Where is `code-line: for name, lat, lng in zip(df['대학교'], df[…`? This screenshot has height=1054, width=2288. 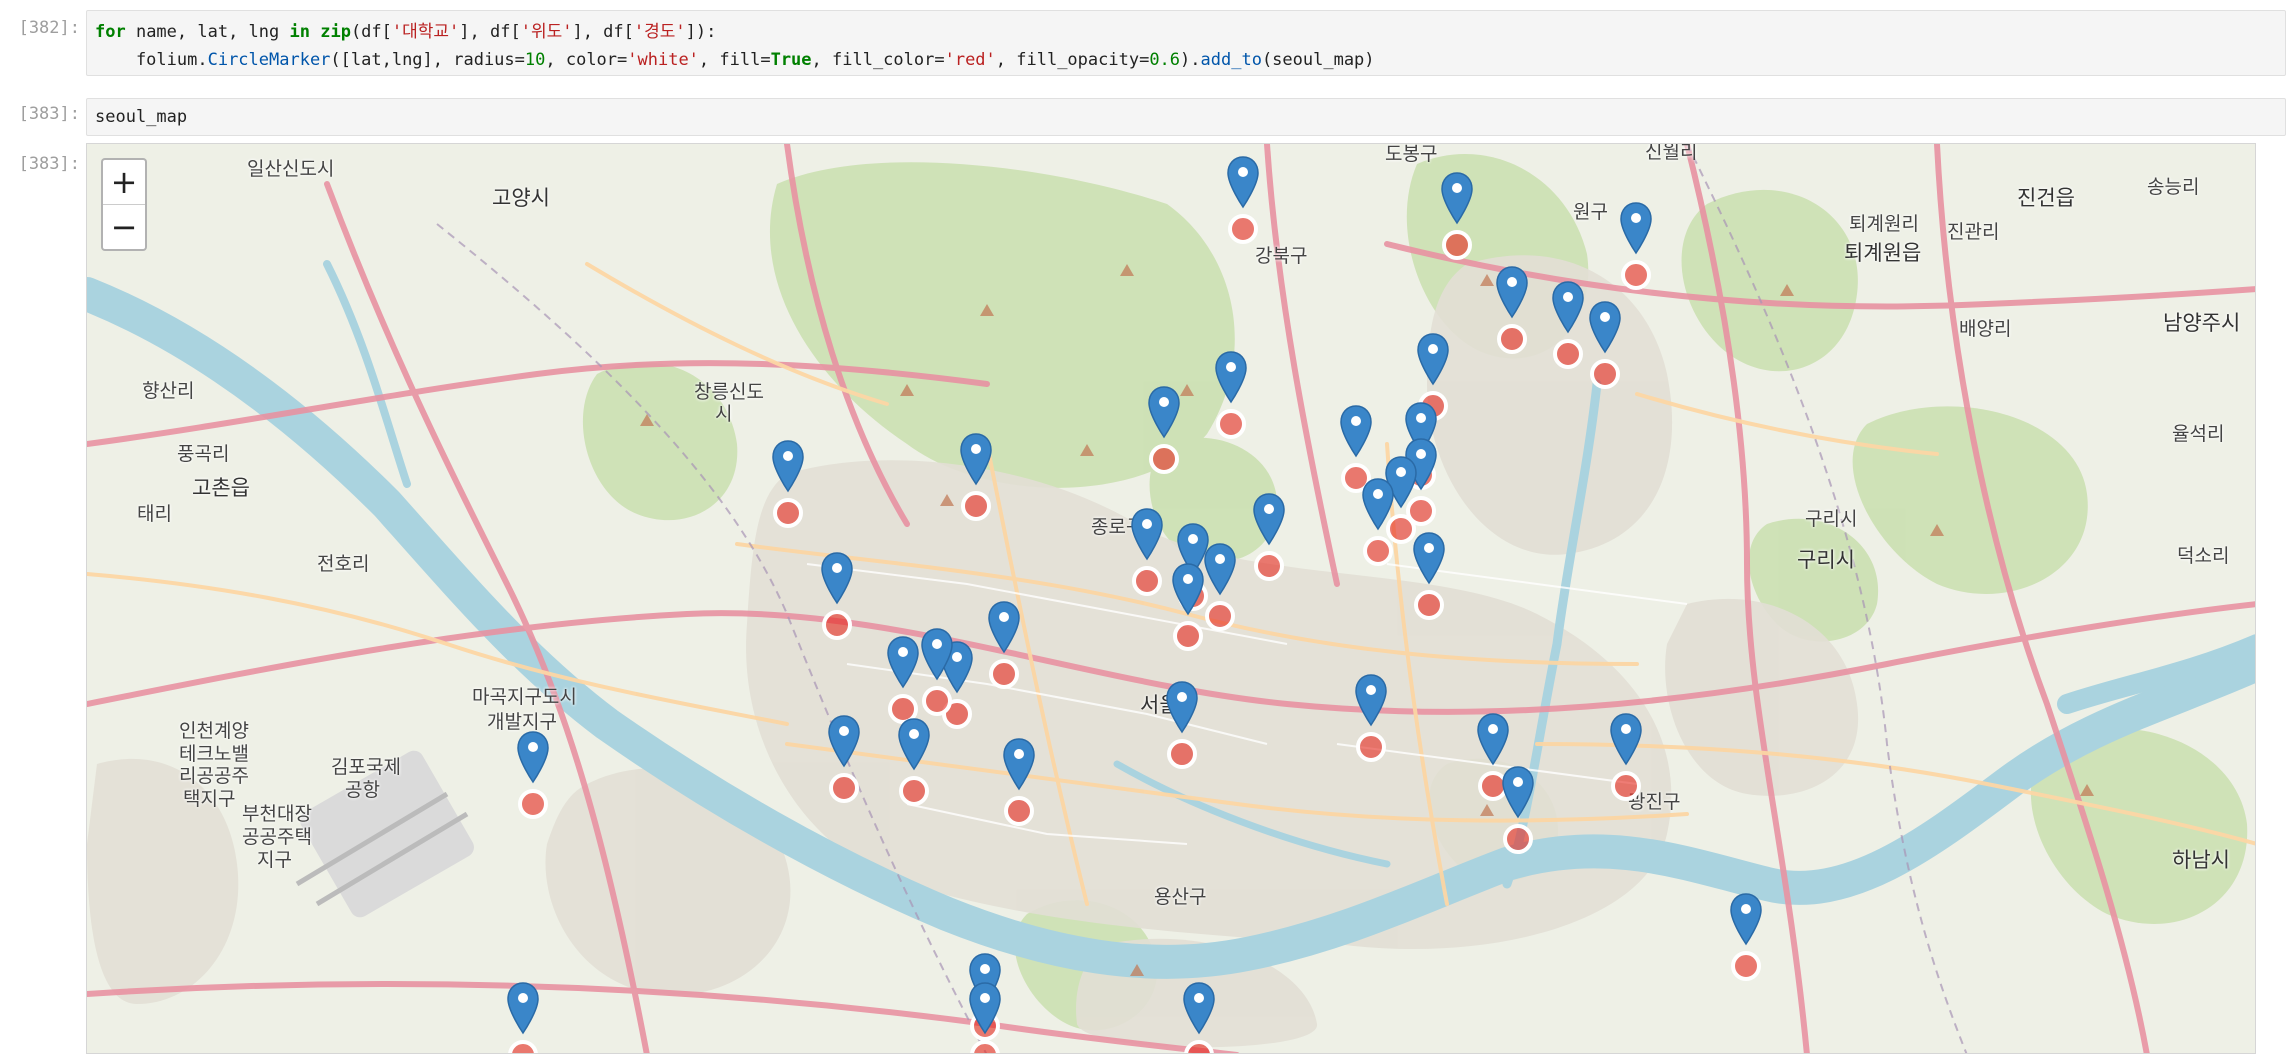 code-line: for name, lat, lng in zip(df['대학교'], df[… is located at coordinates (1186, 32).